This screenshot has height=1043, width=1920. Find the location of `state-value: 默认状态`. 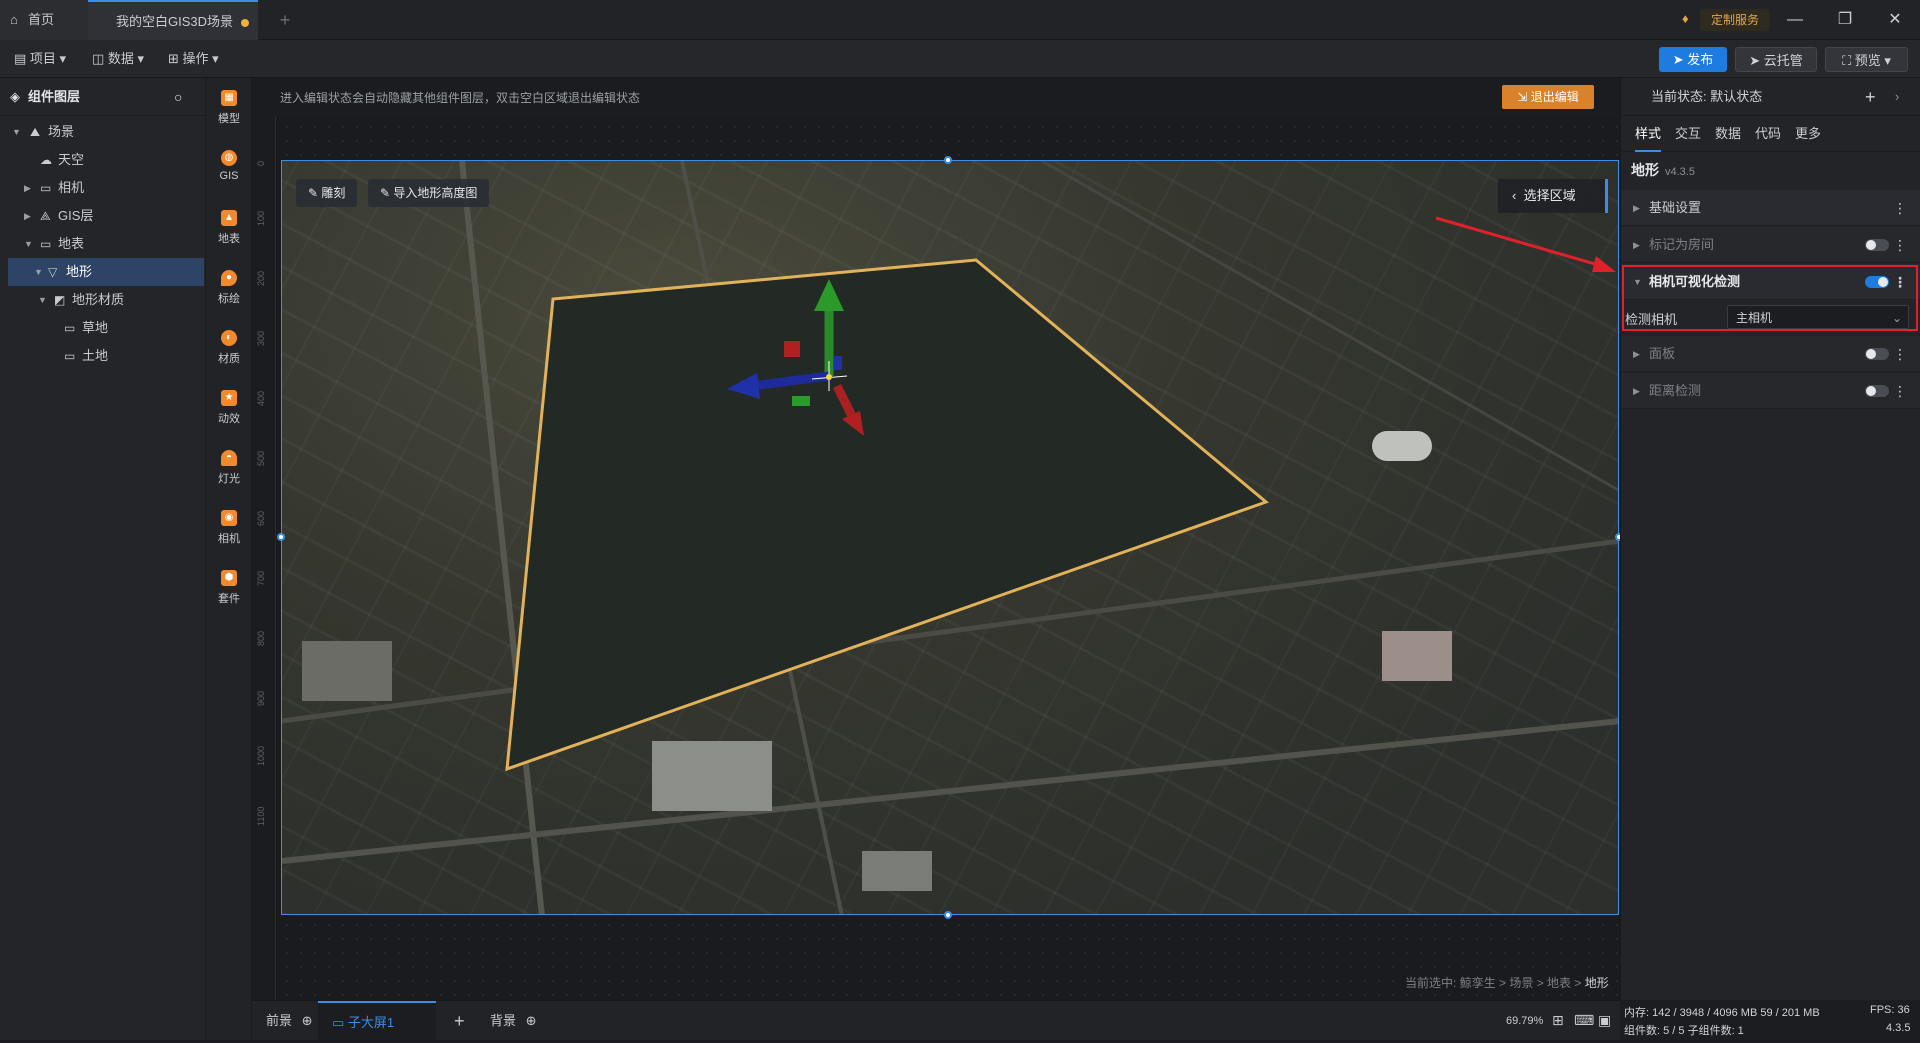

state-value: 默认状态 is located at coordinates (1736, 96).